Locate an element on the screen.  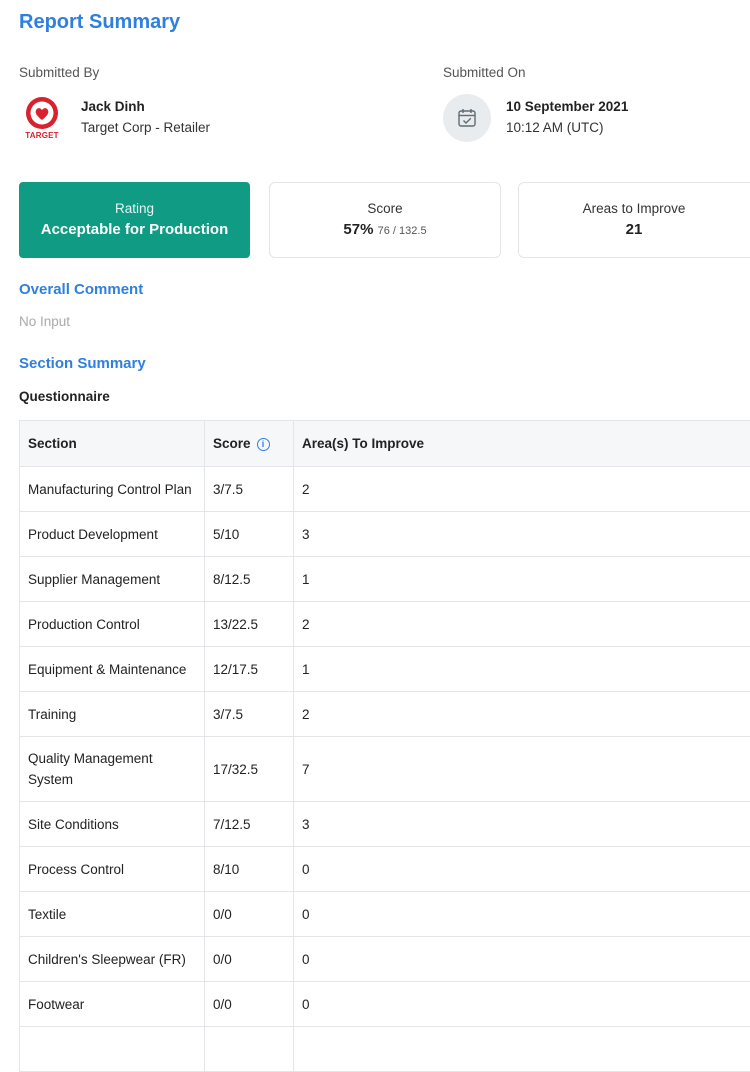
calendar-avatar is located at coordinates (467, 118).